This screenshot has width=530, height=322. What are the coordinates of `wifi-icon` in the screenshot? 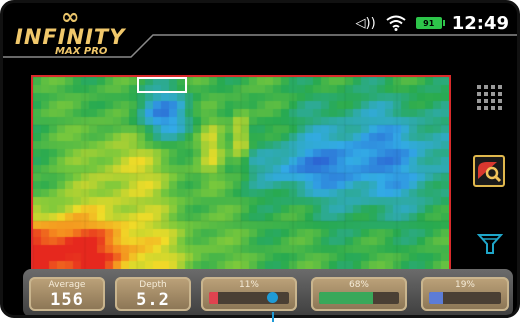 It's located at (396, 23).